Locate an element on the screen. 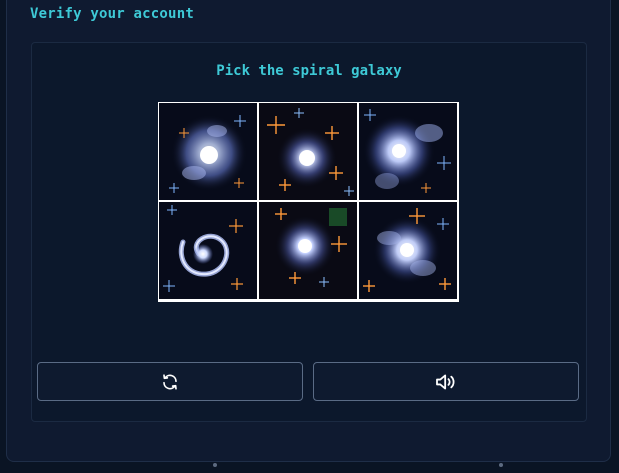 Image resolution: width=619 pixels, height=473 pixels. refresh-icon is located at coordinates (170, 382).